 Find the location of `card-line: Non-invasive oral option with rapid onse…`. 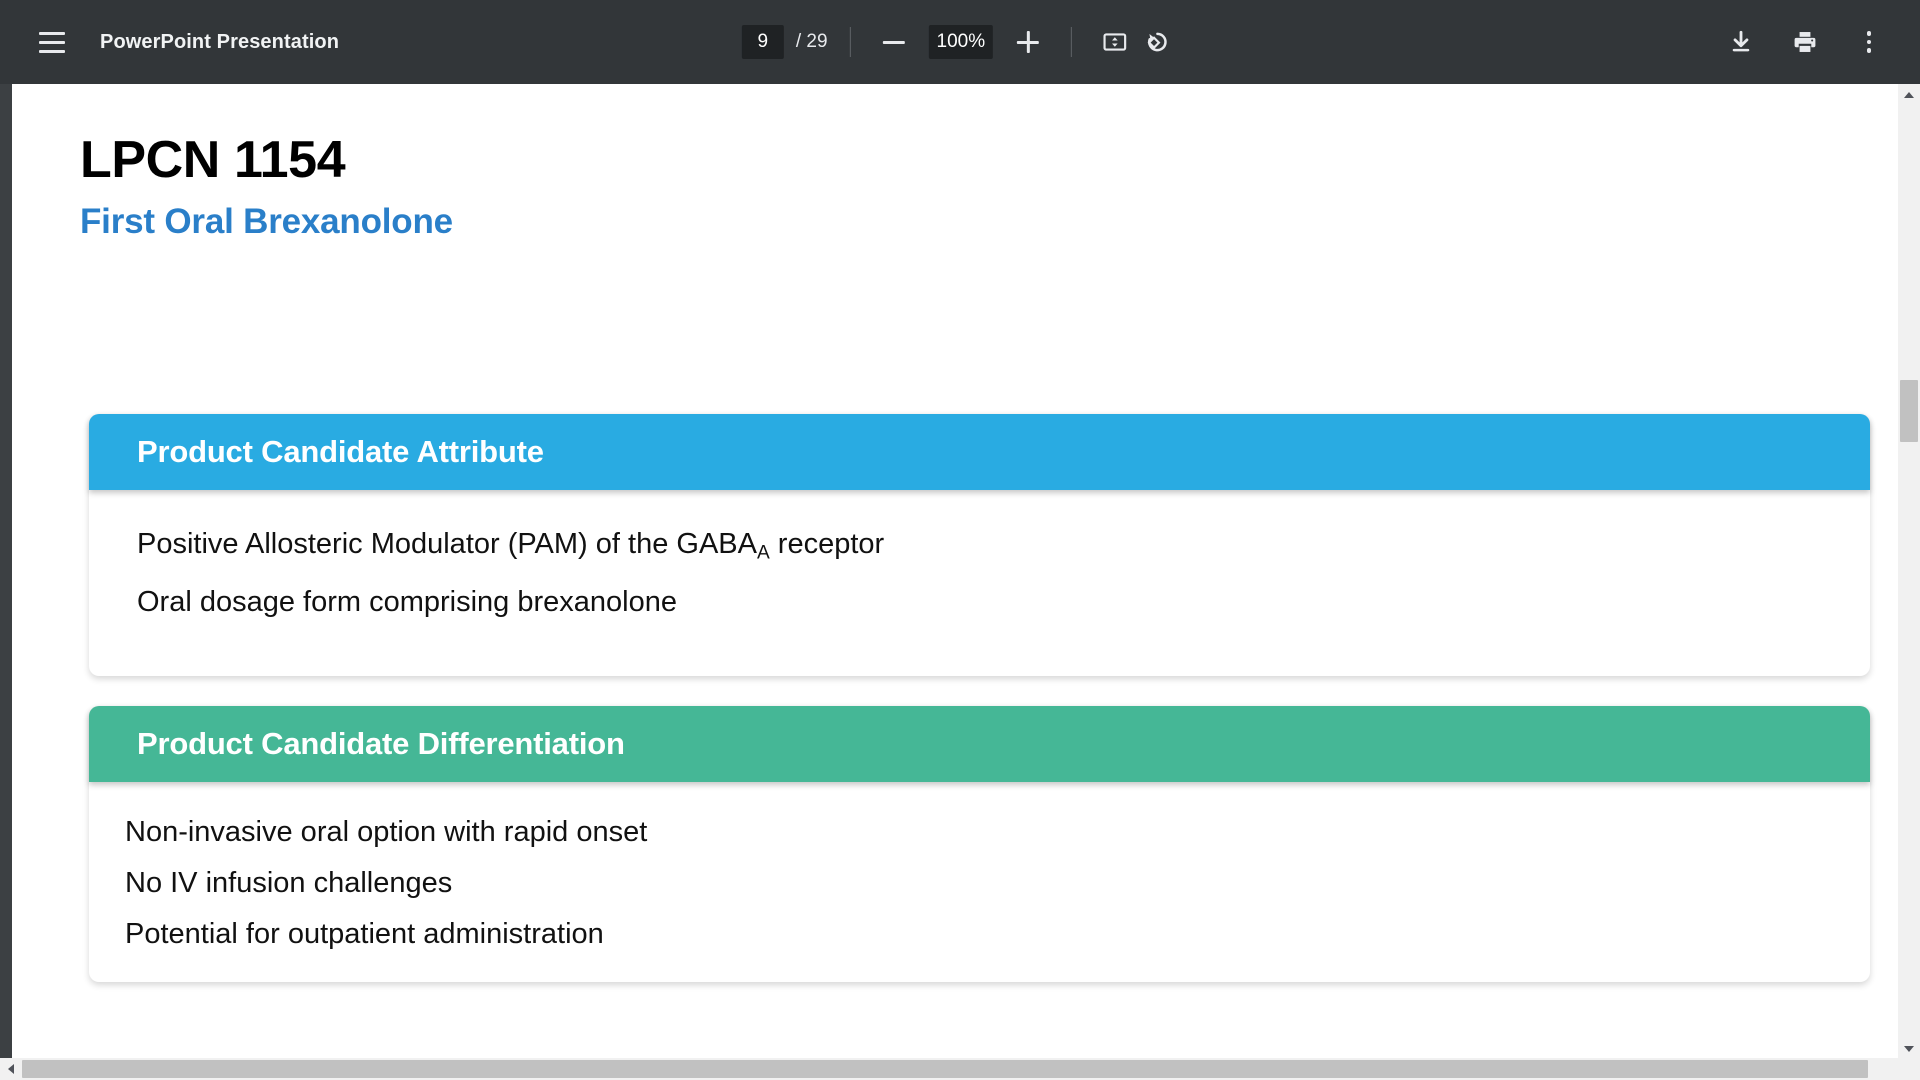

card-line: Non-invasive oral option with rapid onse… is located at coordinates (973, 832).